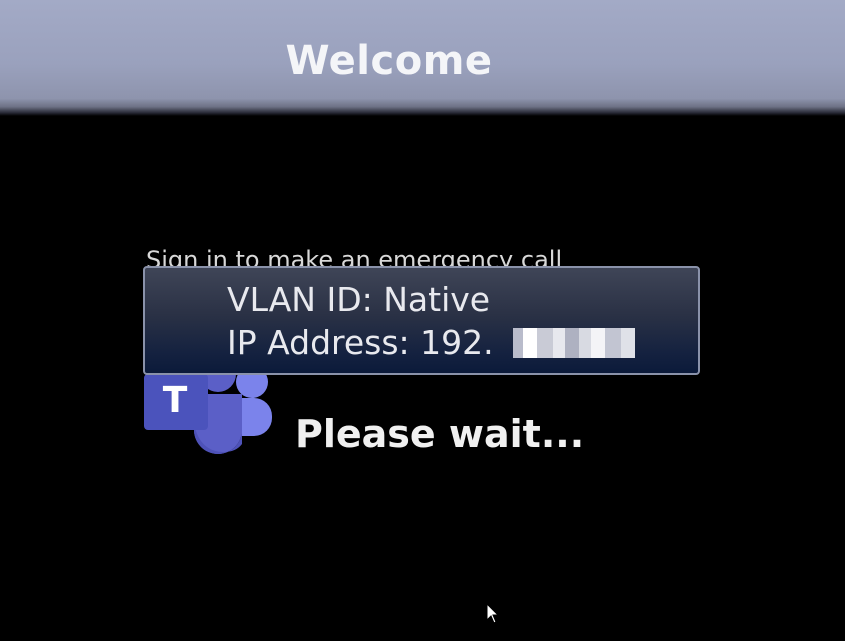  Describe the element at coordinates (421, 320) in the screenshot. I see `network-info-popup: VLAN ID: Native IP Address: 192.` at that location.